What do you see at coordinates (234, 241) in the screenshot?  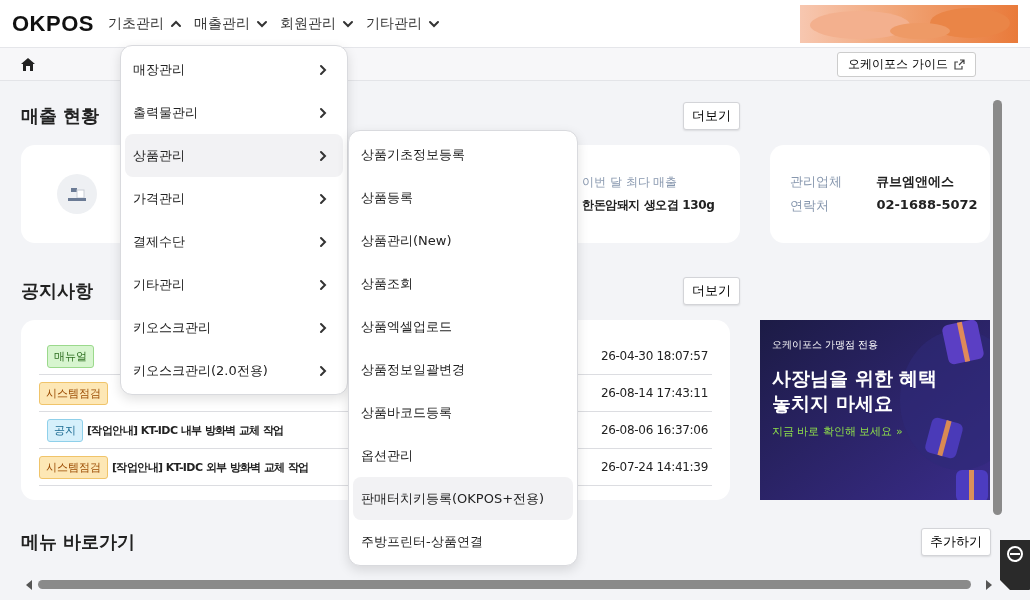 I see `menu-item: 결제수단` at bounding box center [234, 241].